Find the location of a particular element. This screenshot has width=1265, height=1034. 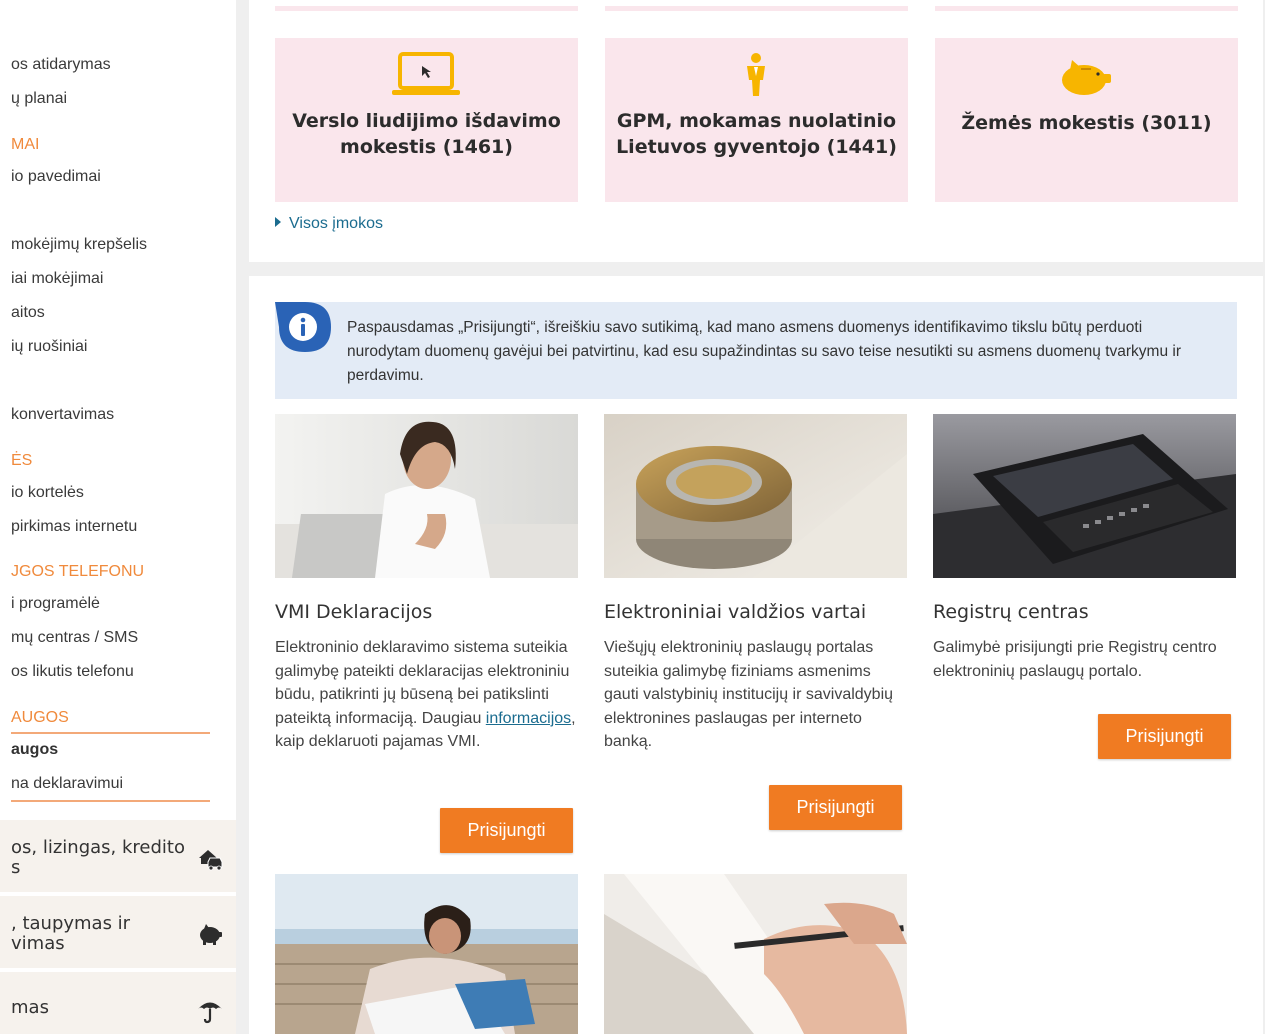

sidebar-item: pirkimas internetu is located at coordinates (74, 527).